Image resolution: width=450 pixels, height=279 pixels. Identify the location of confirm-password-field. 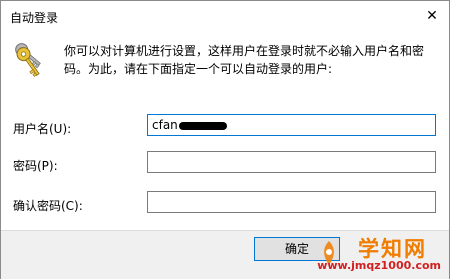
(291, 202).